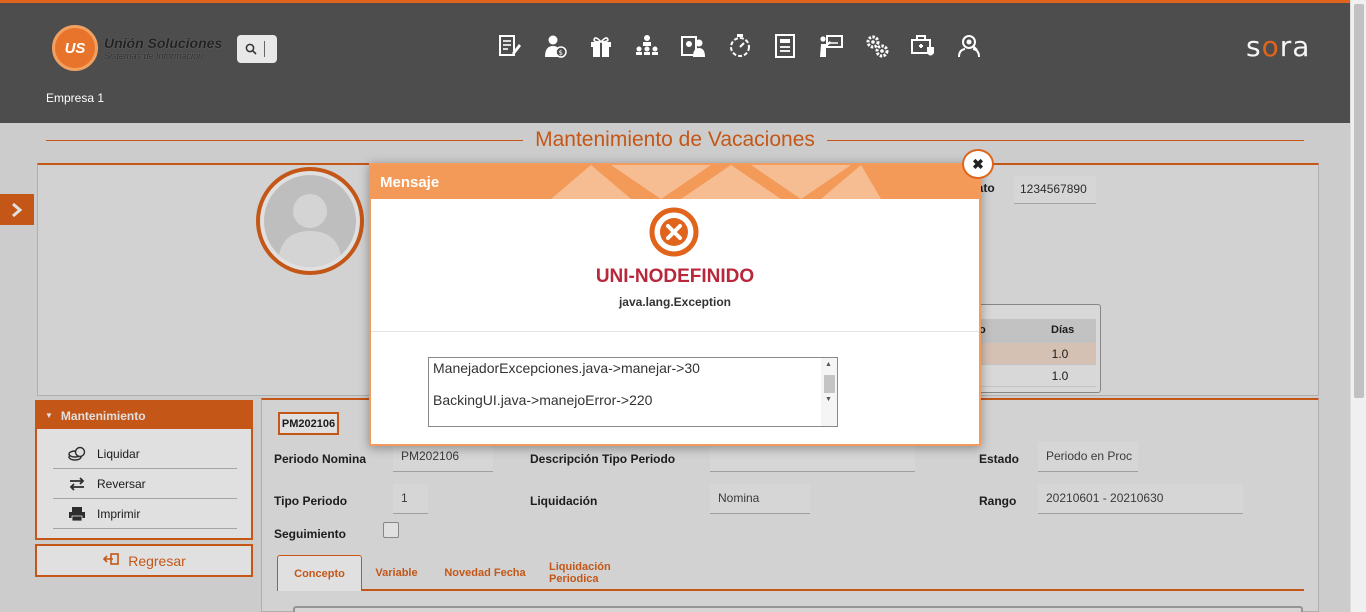 This screenshot has height=612, width=1366. What do you see at coordinates (829, 392) in the screenshot?
I see `textarea-scrollbar: ▲ ▼` at bounding box center [829, 392].